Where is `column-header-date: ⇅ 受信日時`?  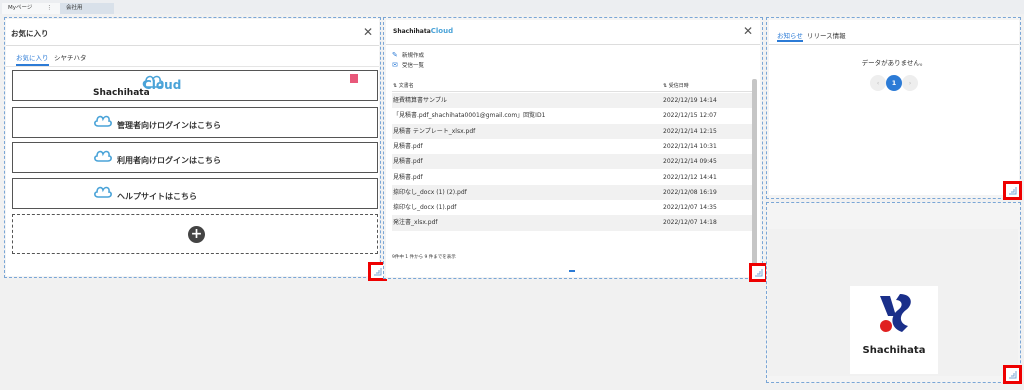
column-header-date: ⇅ 受信日時 is located at coordinates (676, 85).